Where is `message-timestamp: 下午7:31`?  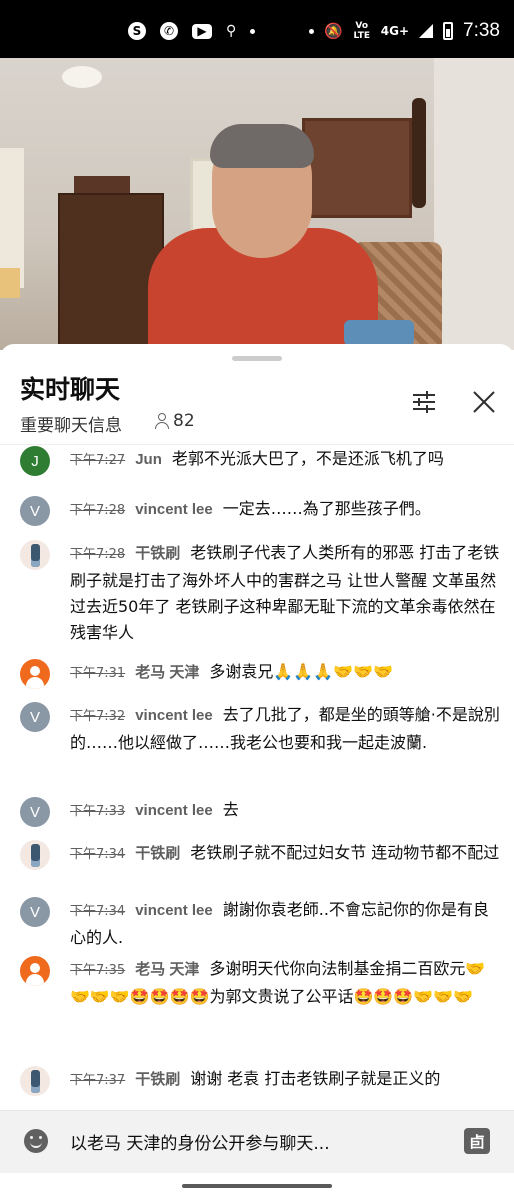
message-timestamp: 下午7:31 is located at coordinates (98, 673).